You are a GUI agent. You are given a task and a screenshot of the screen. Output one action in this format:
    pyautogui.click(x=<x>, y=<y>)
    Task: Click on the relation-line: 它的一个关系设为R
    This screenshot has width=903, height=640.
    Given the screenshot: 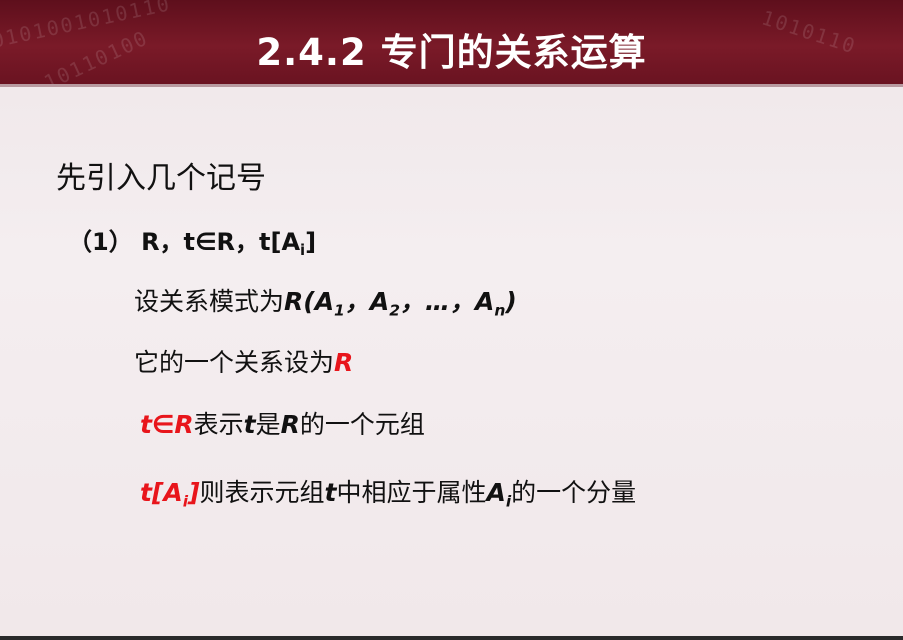 What is the action you would take?
    pyautogui.click(x=243, y=361)
    